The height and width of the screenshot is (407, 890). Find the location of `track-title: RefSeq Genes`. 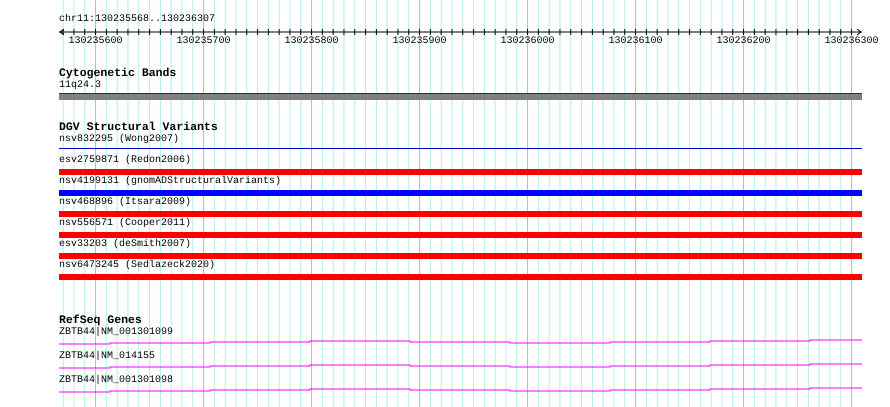

track-title: RefSeq Genes is located at coordinates (100, 320).